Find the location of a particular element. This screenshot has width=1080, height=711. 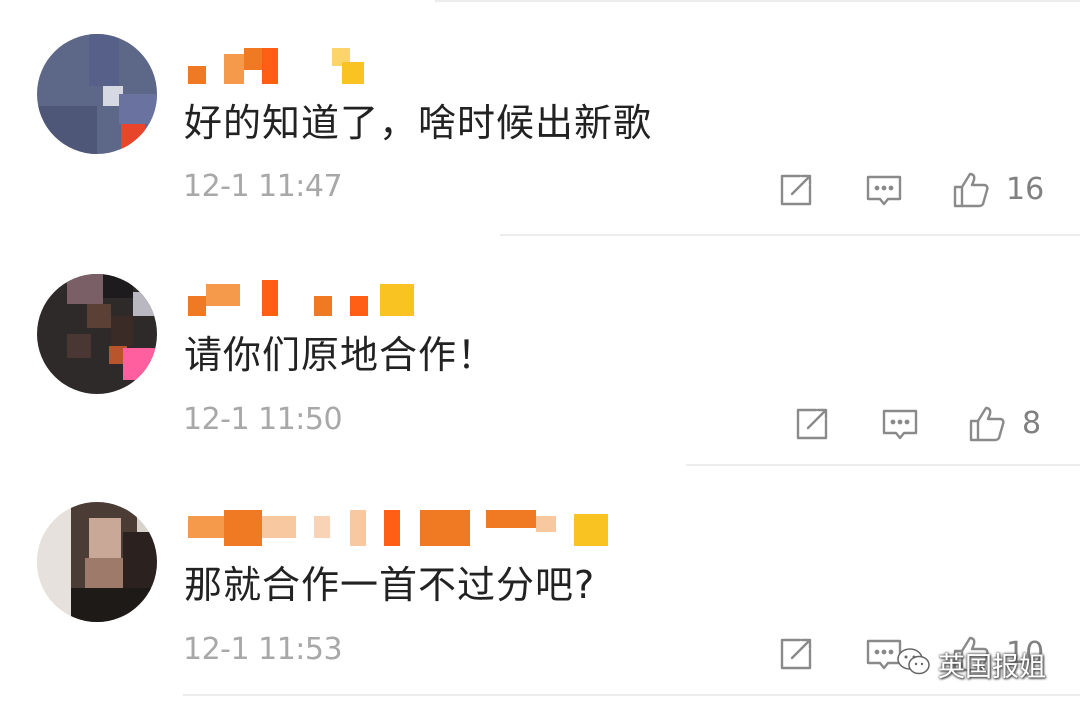

like-count: 16 is located at coordinates (1025, 189).